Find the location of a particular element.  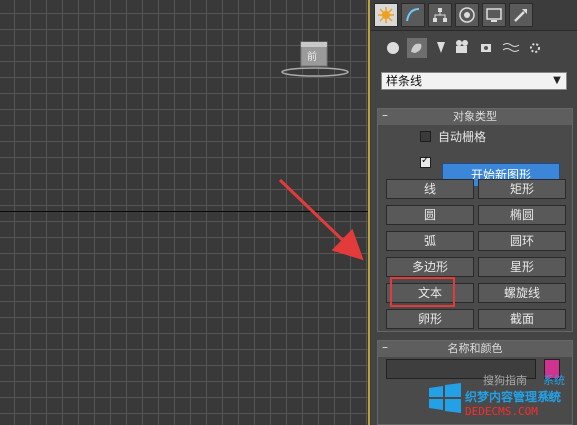

rollout-title: 名称和颜色 is located at coordinates (475, 348).